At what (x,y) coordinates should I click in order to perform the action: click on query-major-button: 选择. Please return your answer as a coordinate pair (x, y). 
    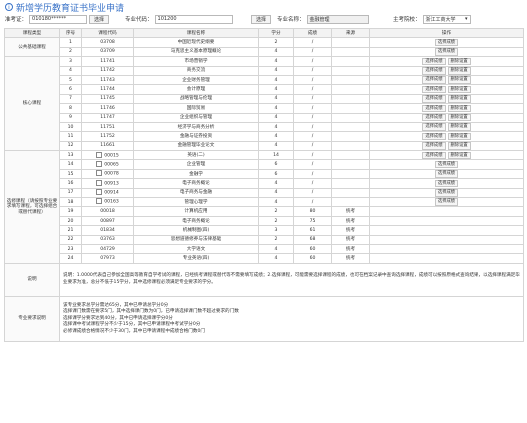
    Looking at the image, I should click on (261, 19).